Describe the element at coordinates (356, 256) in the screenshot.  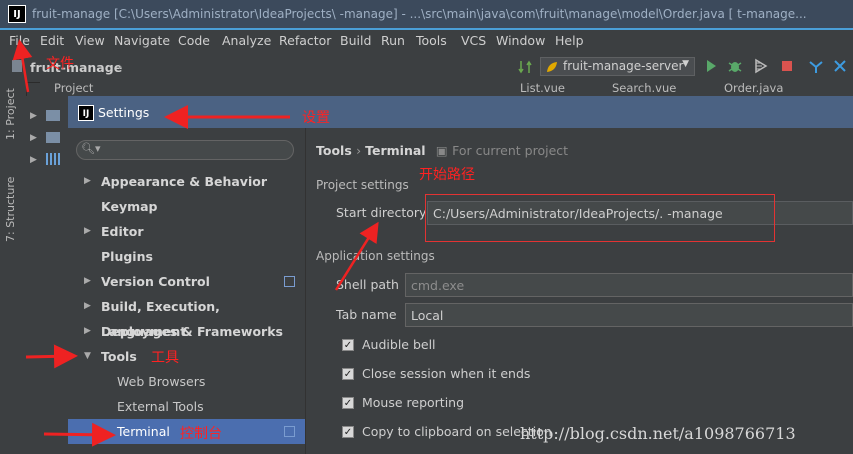
I see `arrow-to-start-directory` at that location.